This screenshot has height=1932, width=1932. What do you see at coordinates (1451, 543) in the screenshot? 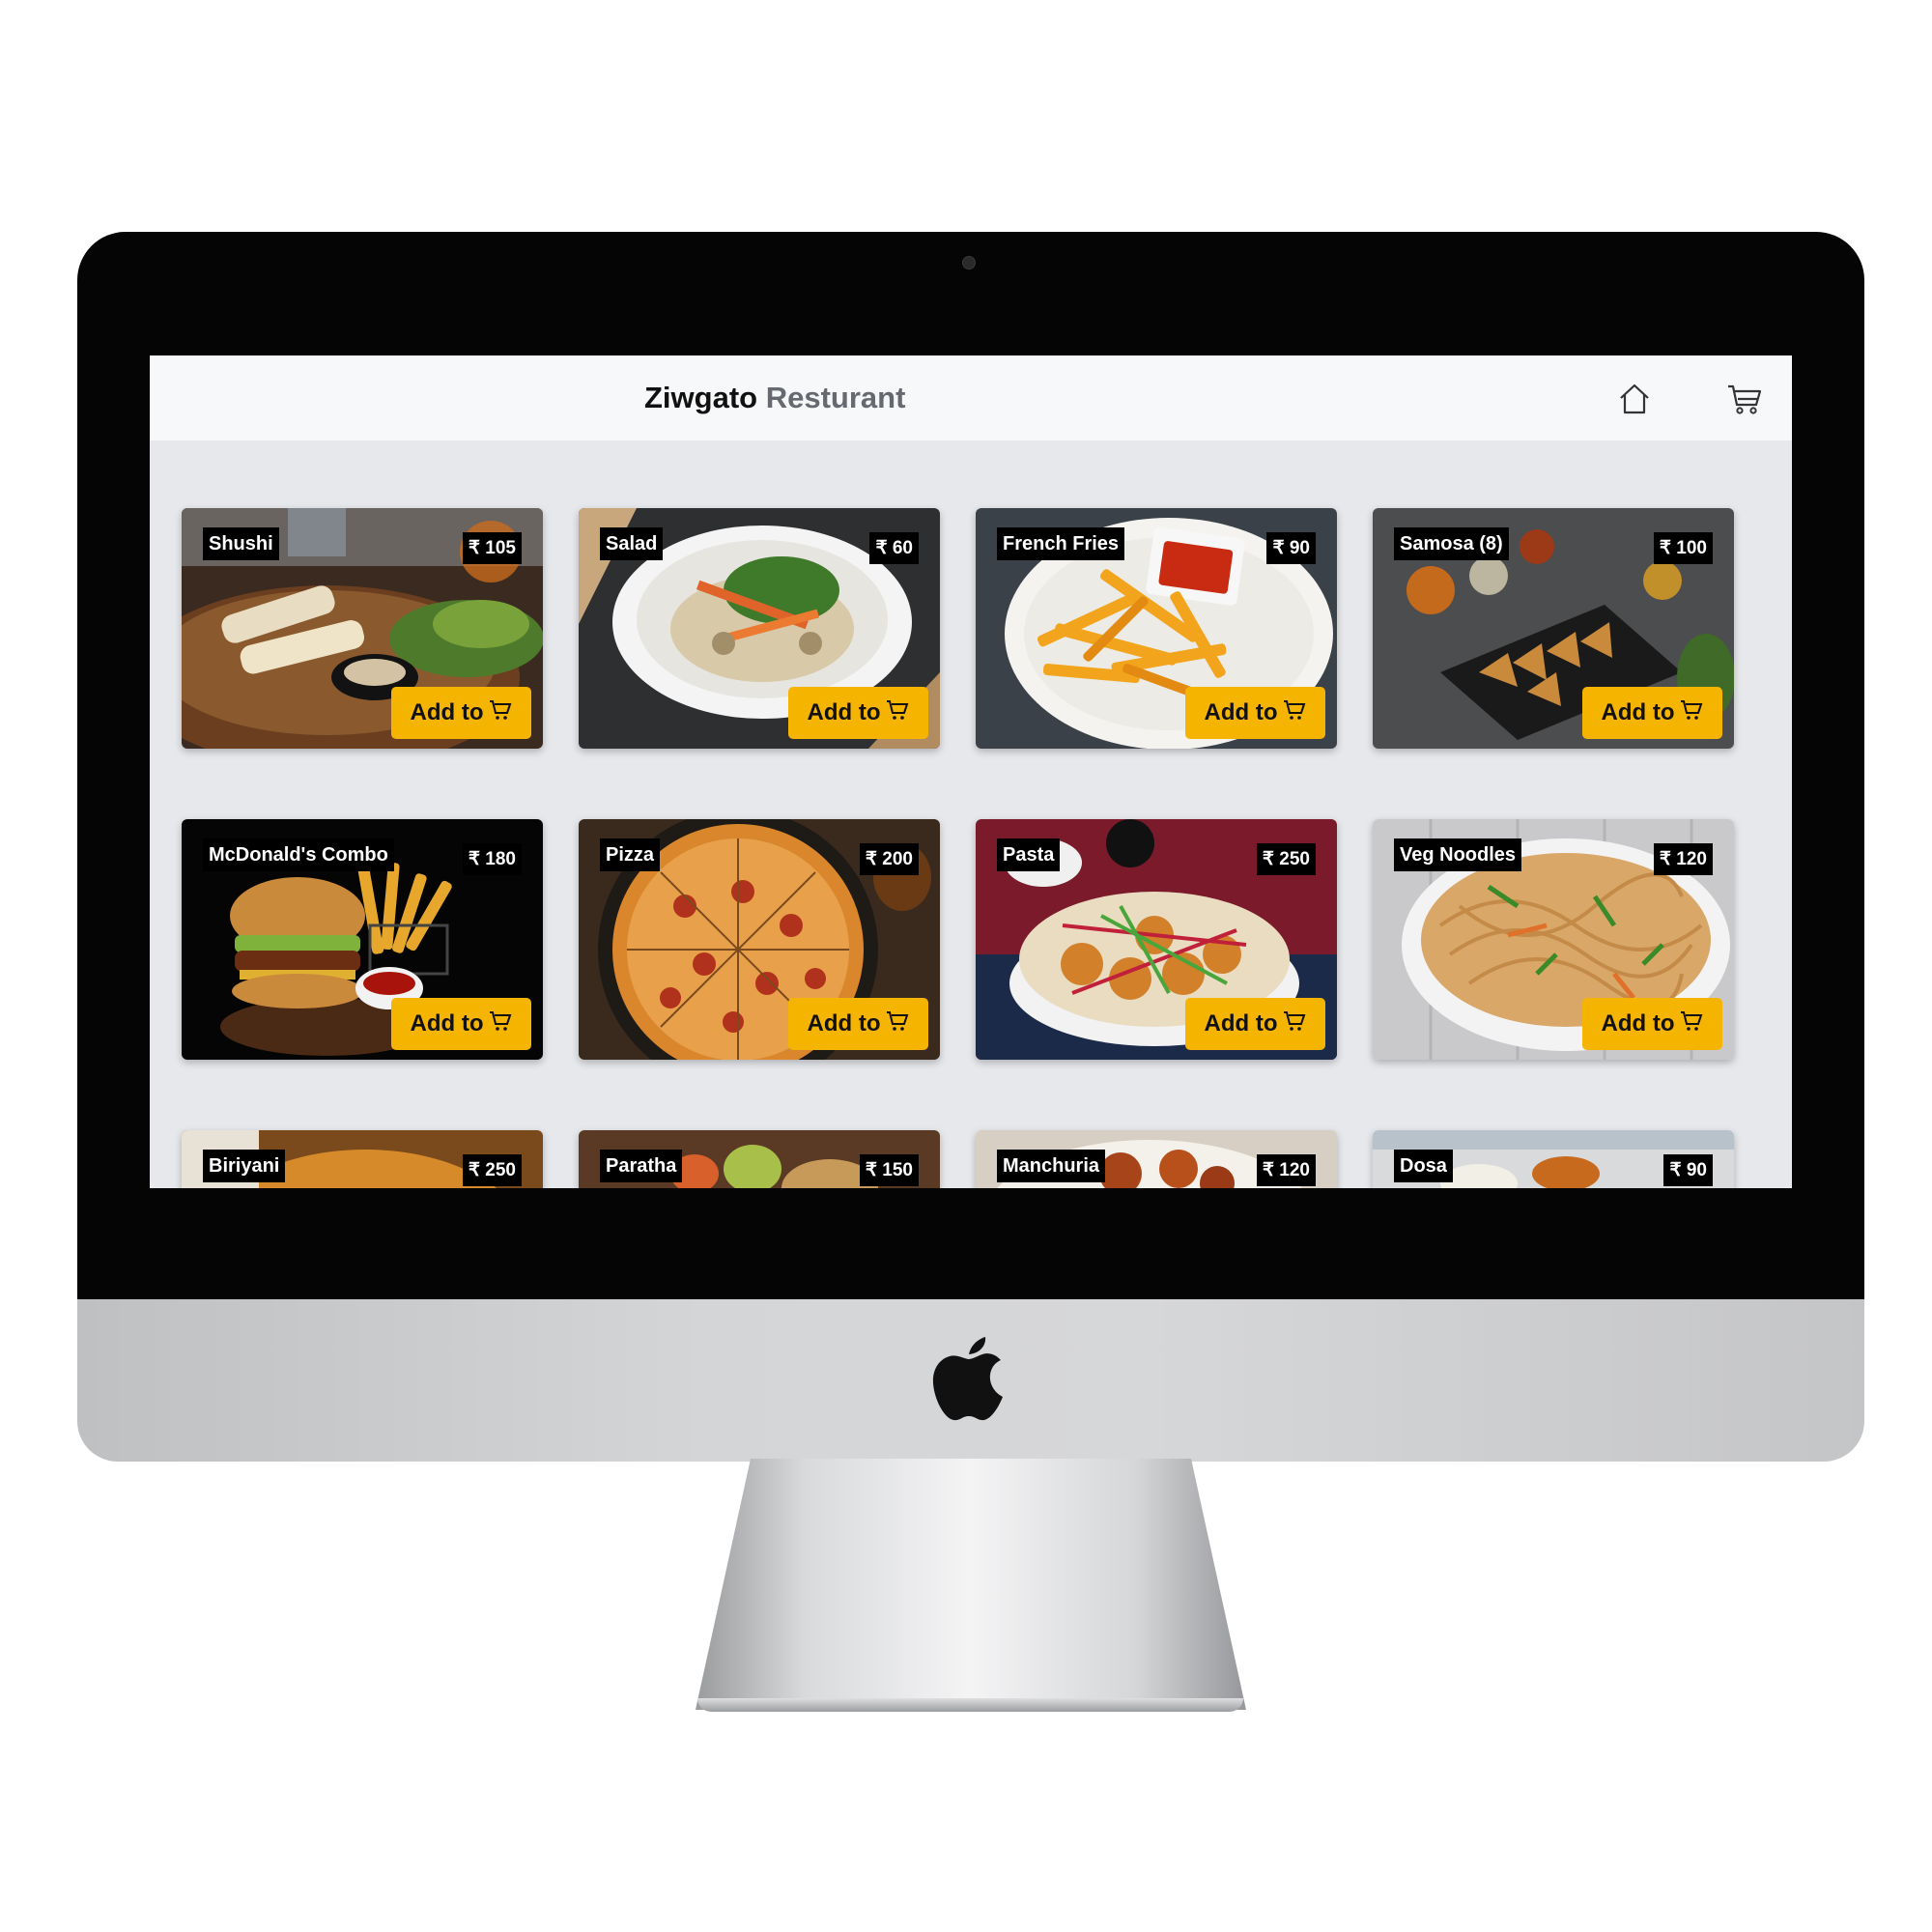
I see `item-name: Samosa (8)` at bounding box center [1451, 543].